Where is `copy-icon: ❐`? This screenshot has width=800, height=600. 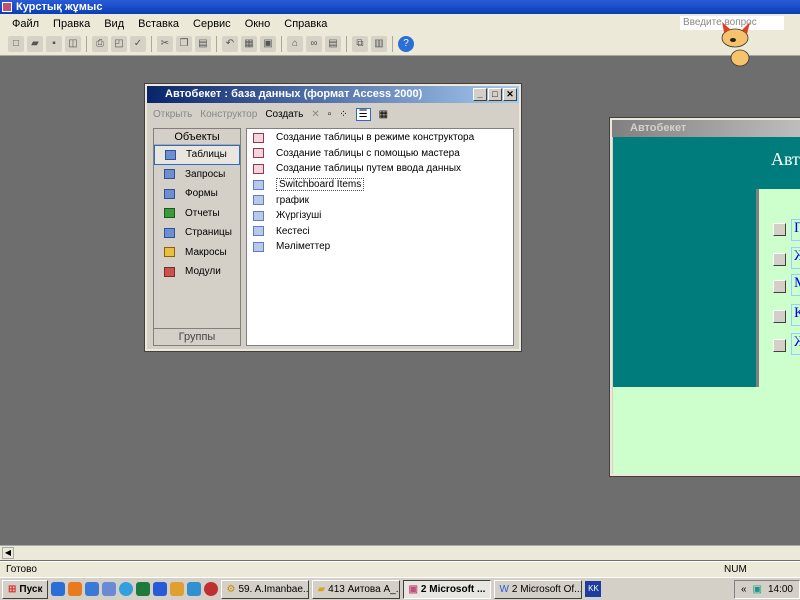
copy-icon: ❐ is located at coordinates (184, 44).